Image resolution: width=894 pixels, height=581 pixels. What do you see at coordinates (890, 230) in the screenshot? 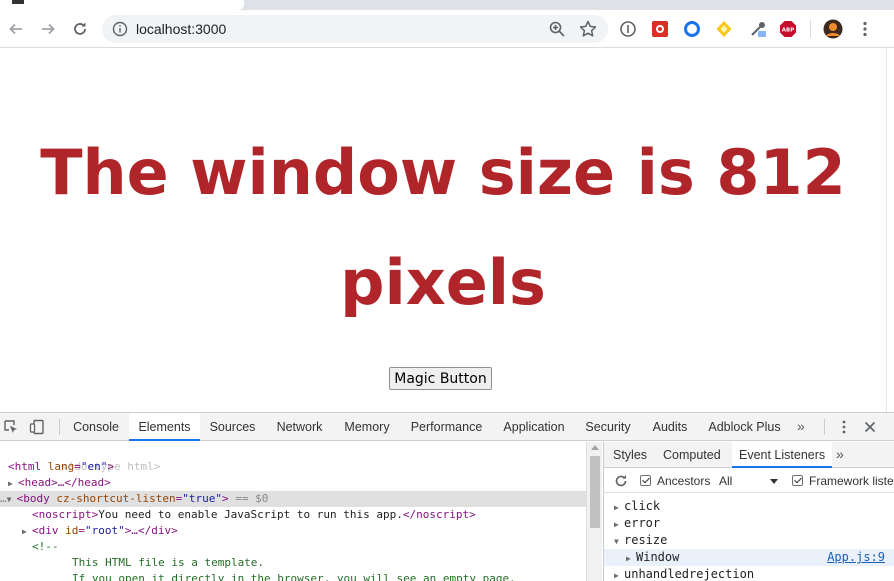
I see `page-scrollbar` at bounding box center [890, 230].